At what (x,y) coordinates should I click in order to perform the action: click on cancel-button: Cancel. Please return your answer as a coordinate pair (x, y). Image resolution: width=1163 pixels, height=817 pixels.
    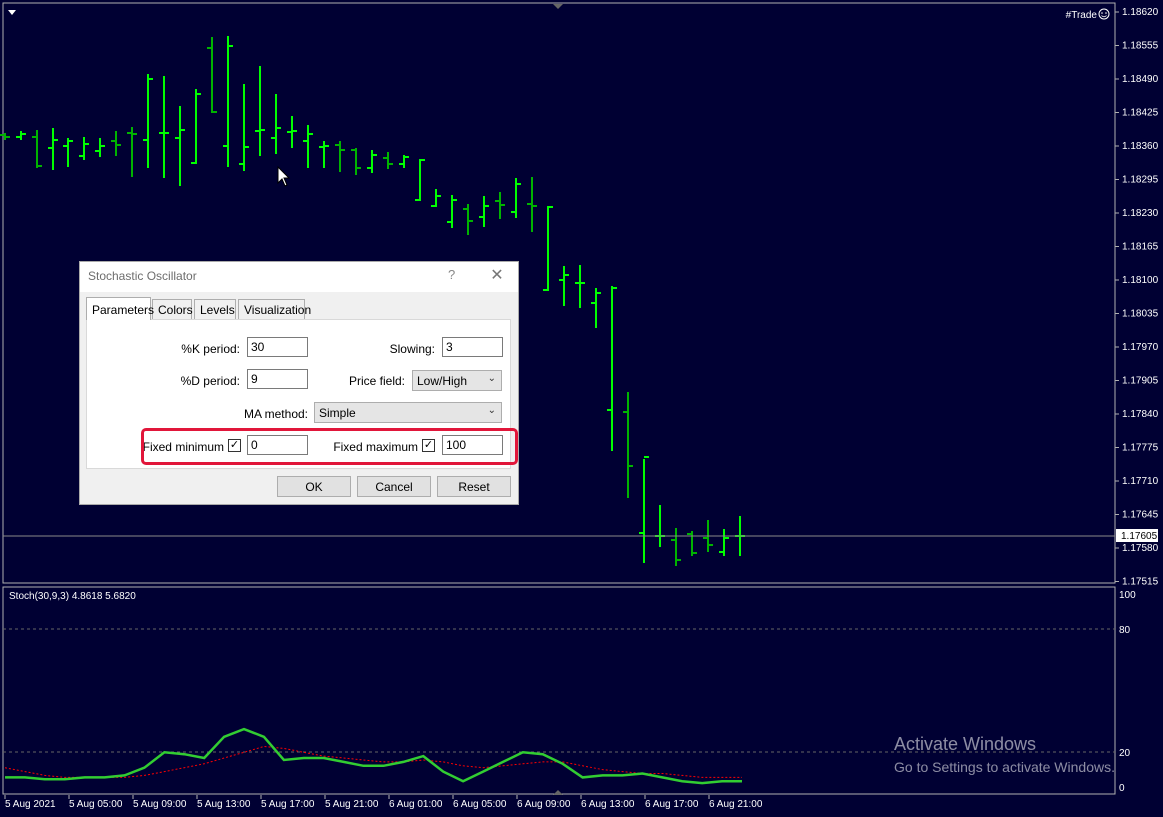
    Looking at the image, I should click on (394, 486).